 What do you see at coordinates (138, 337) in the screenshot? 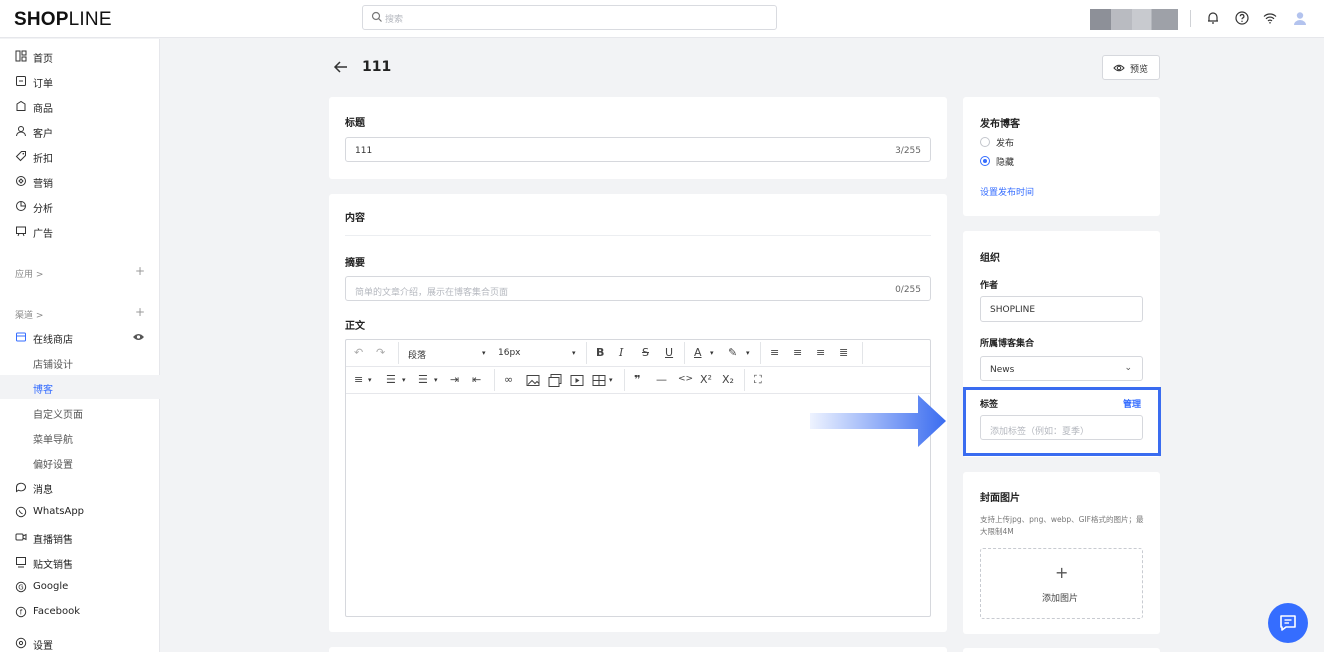
I see `eye-icon` at bounding box center [138, 337].